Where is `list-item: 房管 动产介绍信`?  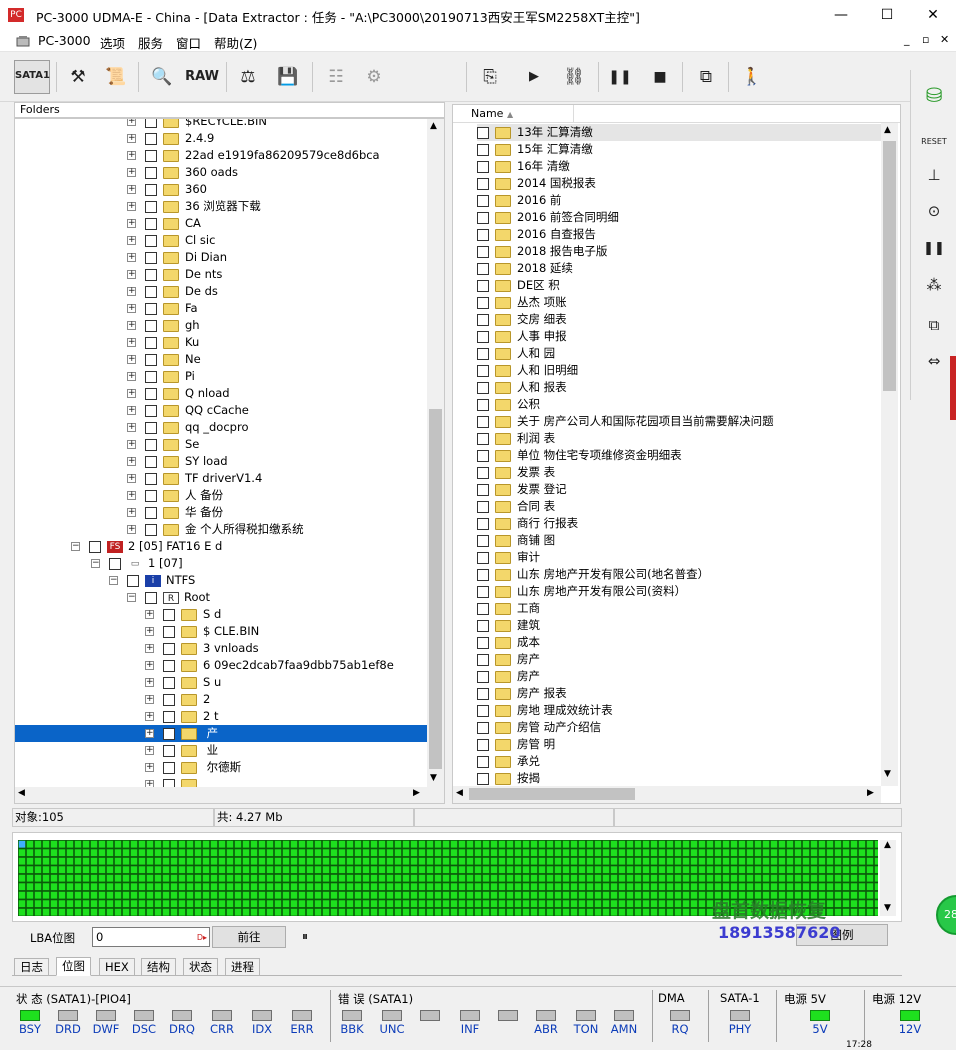
list-item: 房管 动产介绍信 is located at coordinates (539, 727).